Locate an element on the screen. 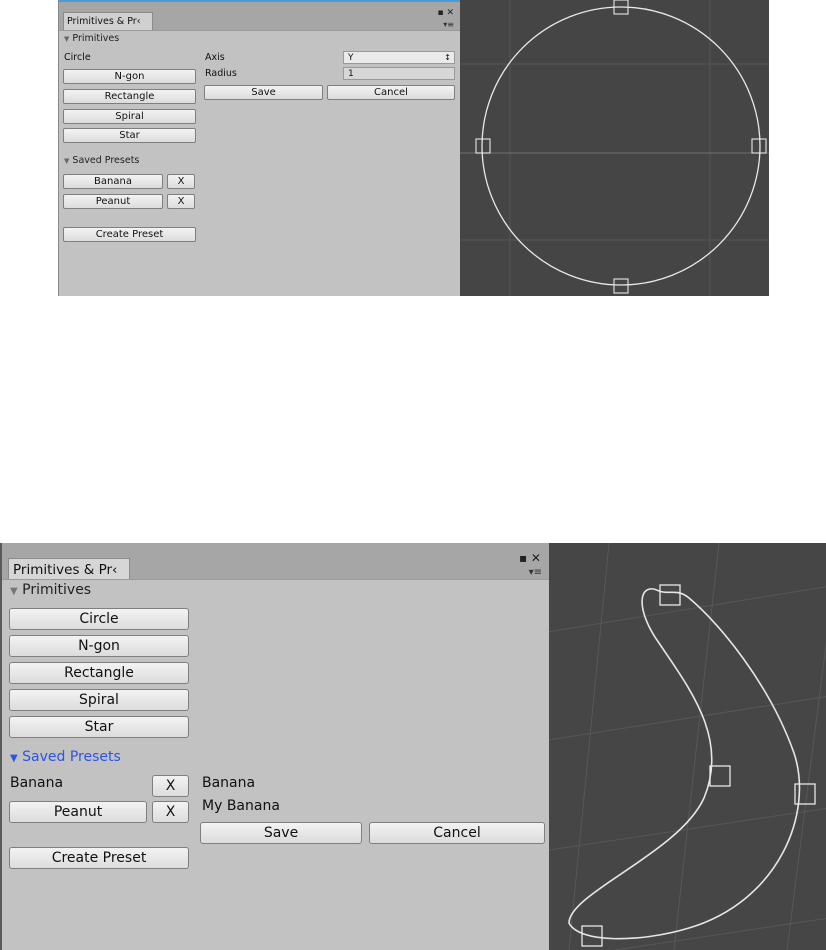 The height and width of the screenshot is (950, 826). preset-new-name-field: My Banana is located at coordinates (241, 806).